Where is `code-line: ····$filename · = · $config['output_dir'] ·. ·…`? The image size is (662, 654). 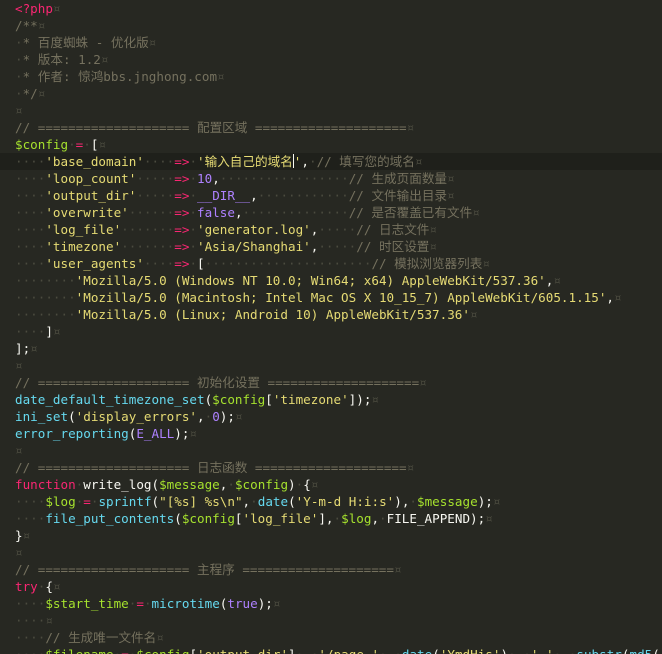 code-line: ····$filename · = · $config['output_dir'] ·. ·… is located at coordinates (331, 650).